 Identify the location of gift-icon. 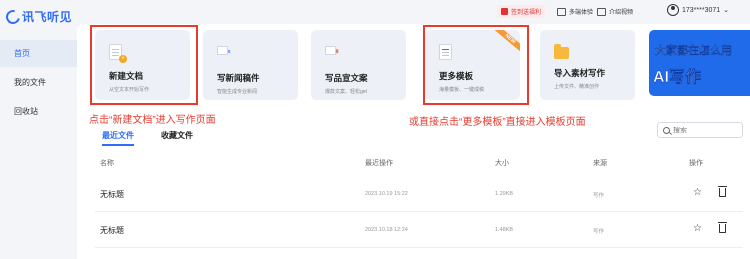
(504, 11).